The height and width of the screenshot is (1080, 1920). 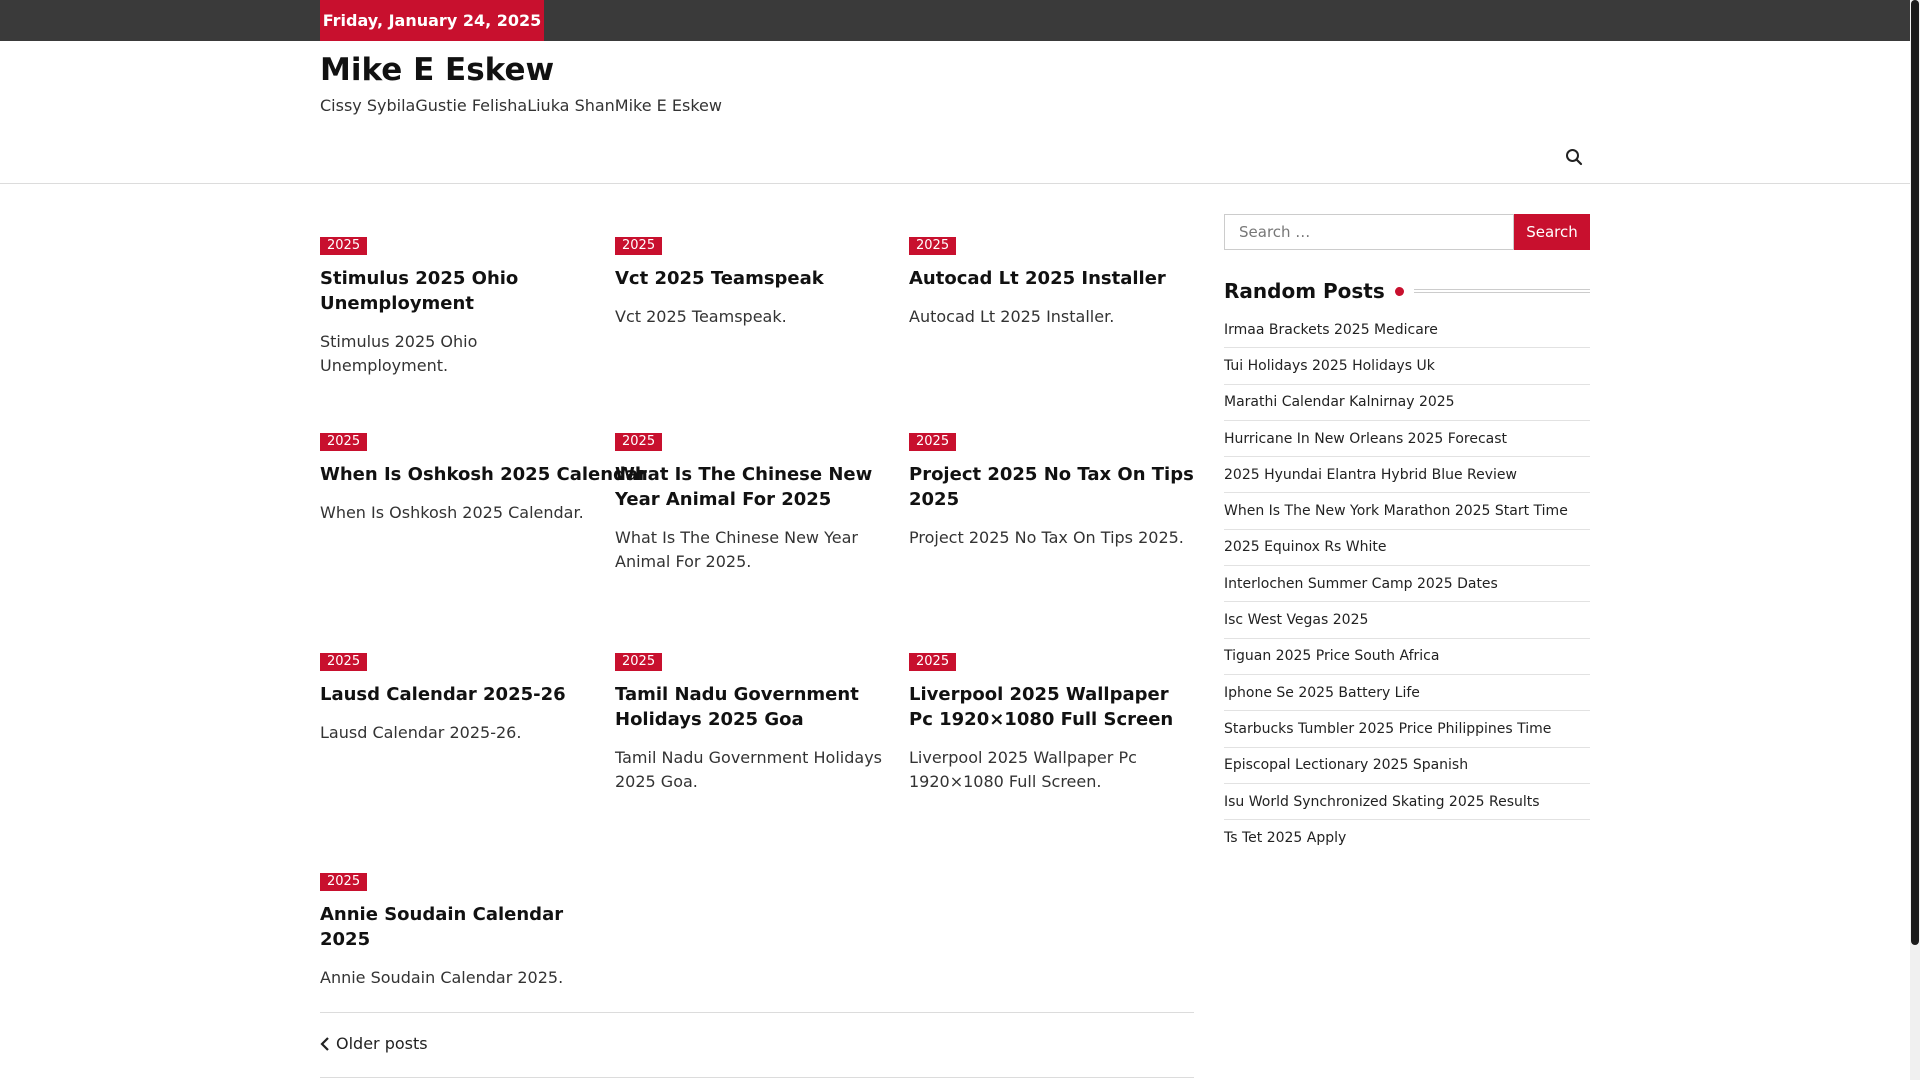 I want to click on post-title: Project 2025 No Tax On Tips 2025, so click(x=1051, y=487).